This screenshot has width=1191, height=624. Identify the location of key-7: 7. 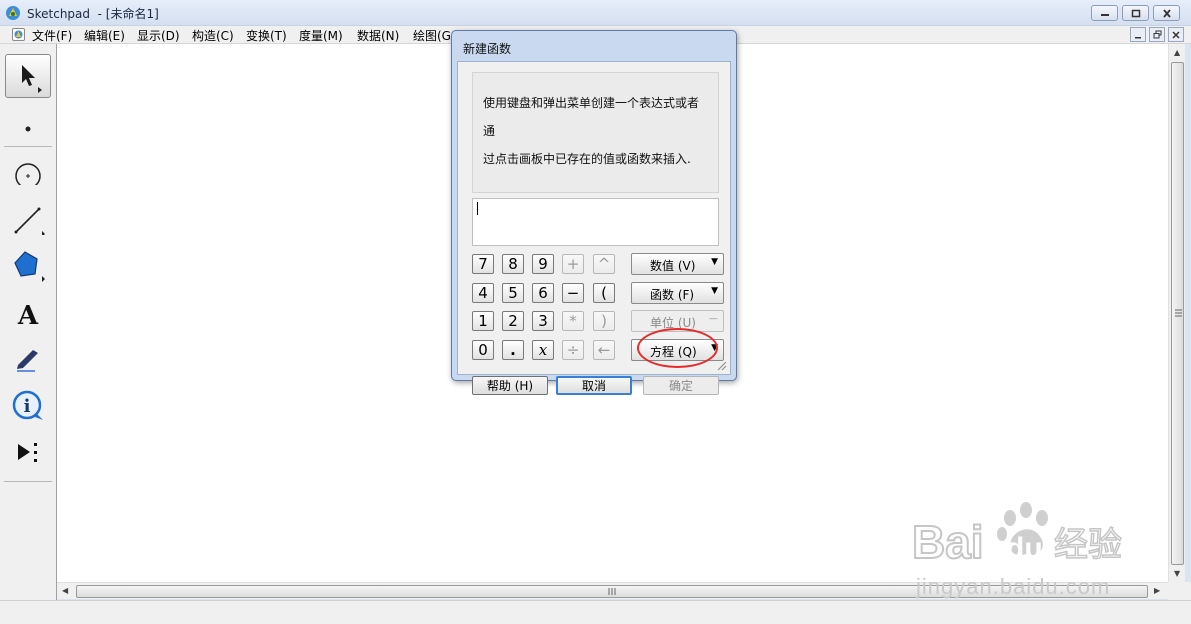
(483, 264).